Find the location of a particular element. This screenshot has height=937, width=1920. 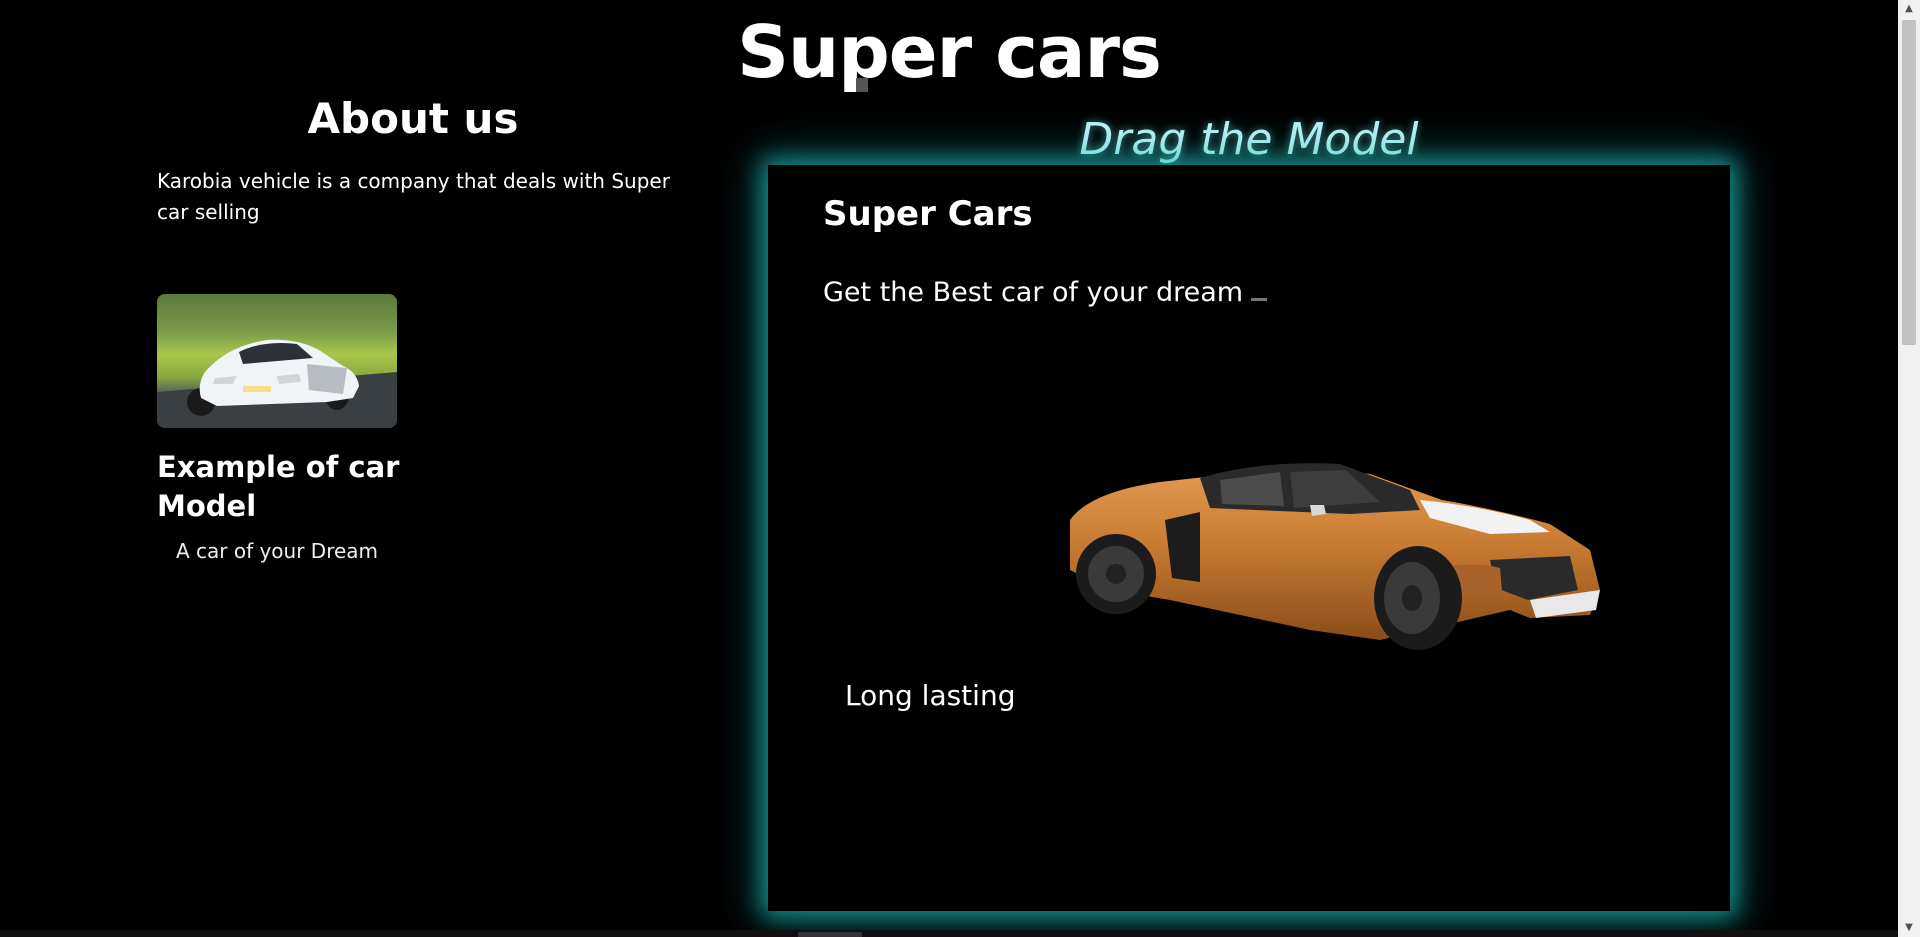

text-cursor is located at coordinates (862, 85).